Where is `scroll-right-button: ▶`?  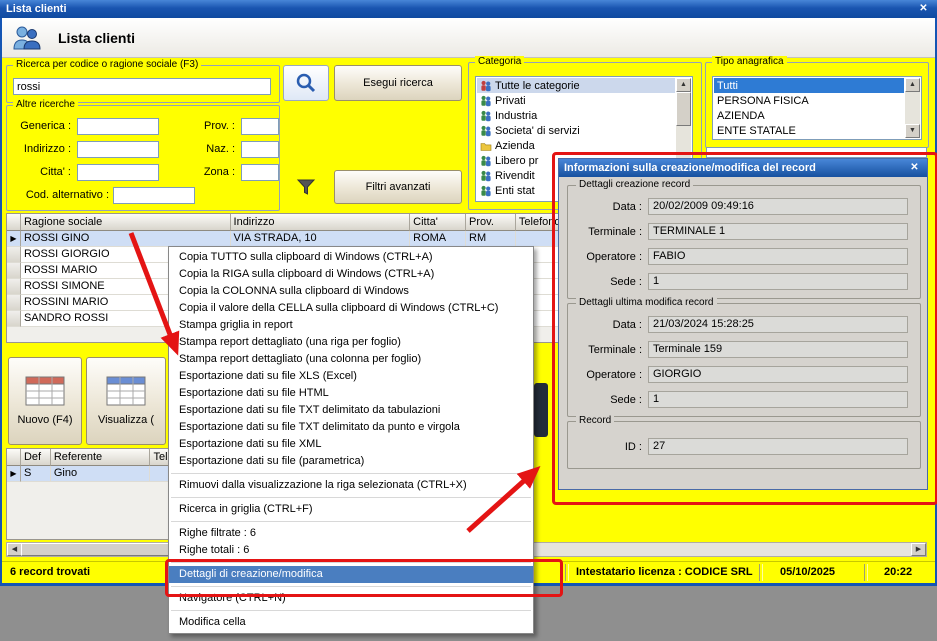 scroll-right-button: ▶ is located at coordinates (918, 549).